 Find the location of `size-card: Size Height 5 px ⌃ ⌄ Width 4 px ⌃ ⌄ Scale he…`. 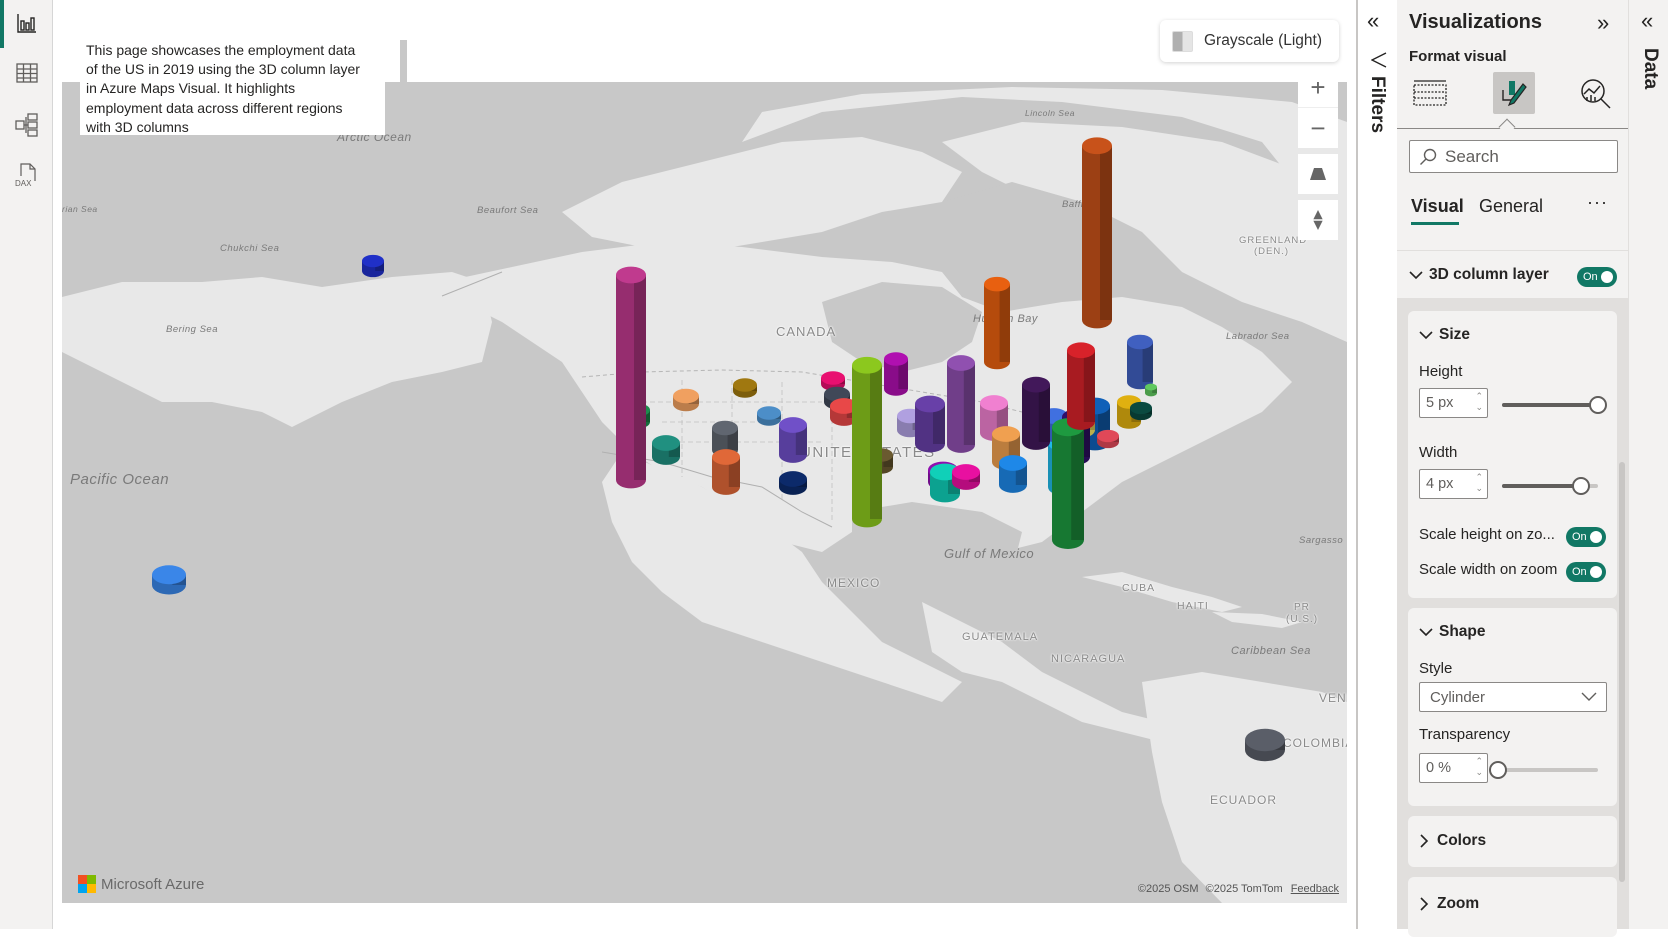

size-card: Size Height 5 px ⌃ ⌄ Width 4 px ⌃ ⌄ Scale he… is located at coordinates (1512, 454).